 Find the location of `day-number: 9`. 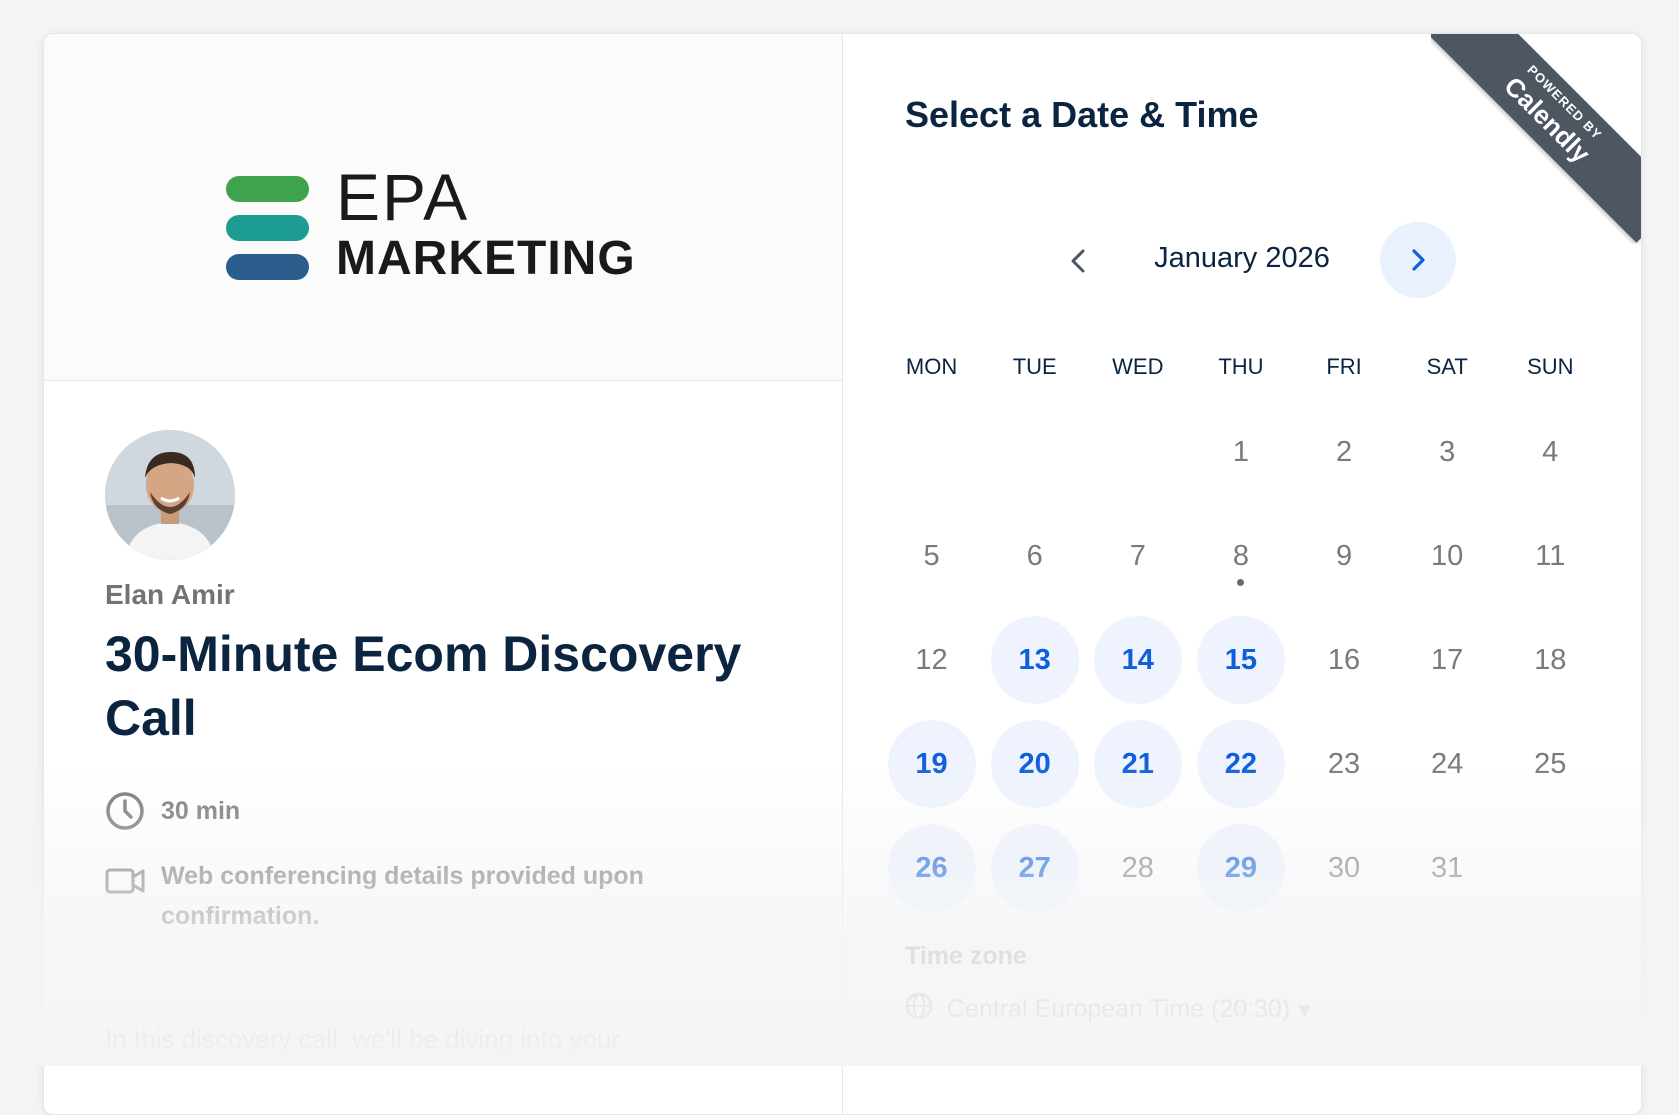

day-number: 9 is located at coordinates (1344, 555).